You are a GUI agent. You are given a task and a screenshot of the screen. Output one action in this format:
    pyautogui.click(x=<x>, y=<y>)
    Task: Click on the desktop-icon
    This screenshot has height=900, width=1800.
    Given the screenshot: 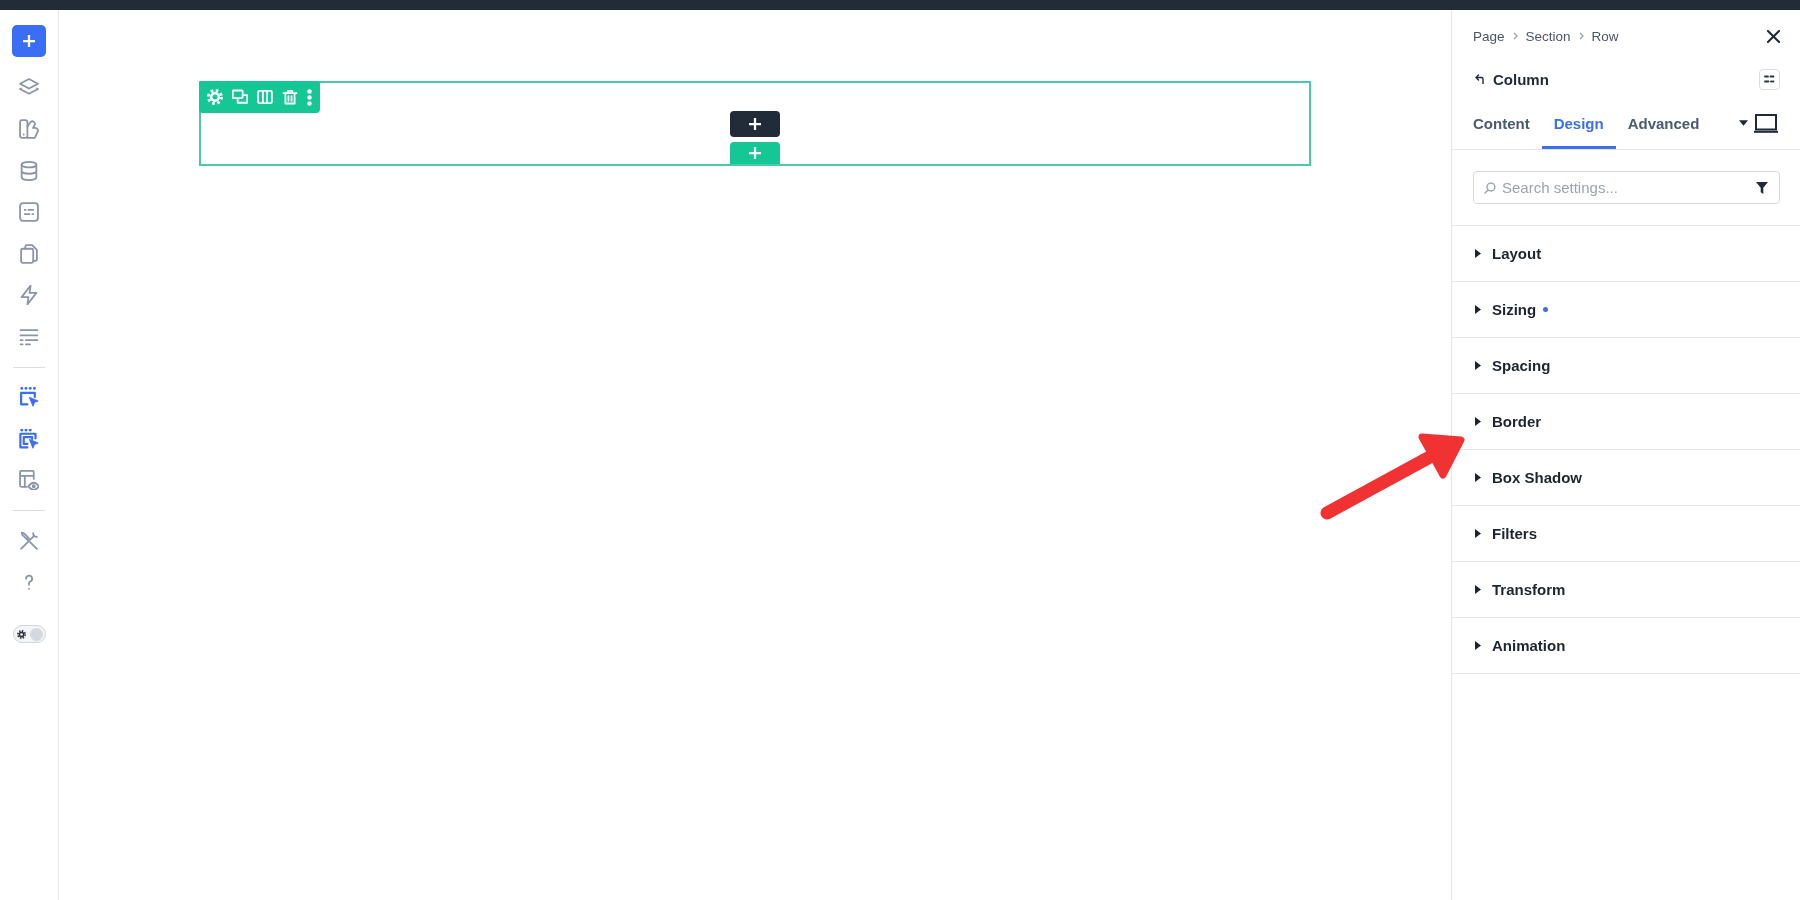 What is the action you would take?
    pyautogui.click(x=1766, y=123)
    